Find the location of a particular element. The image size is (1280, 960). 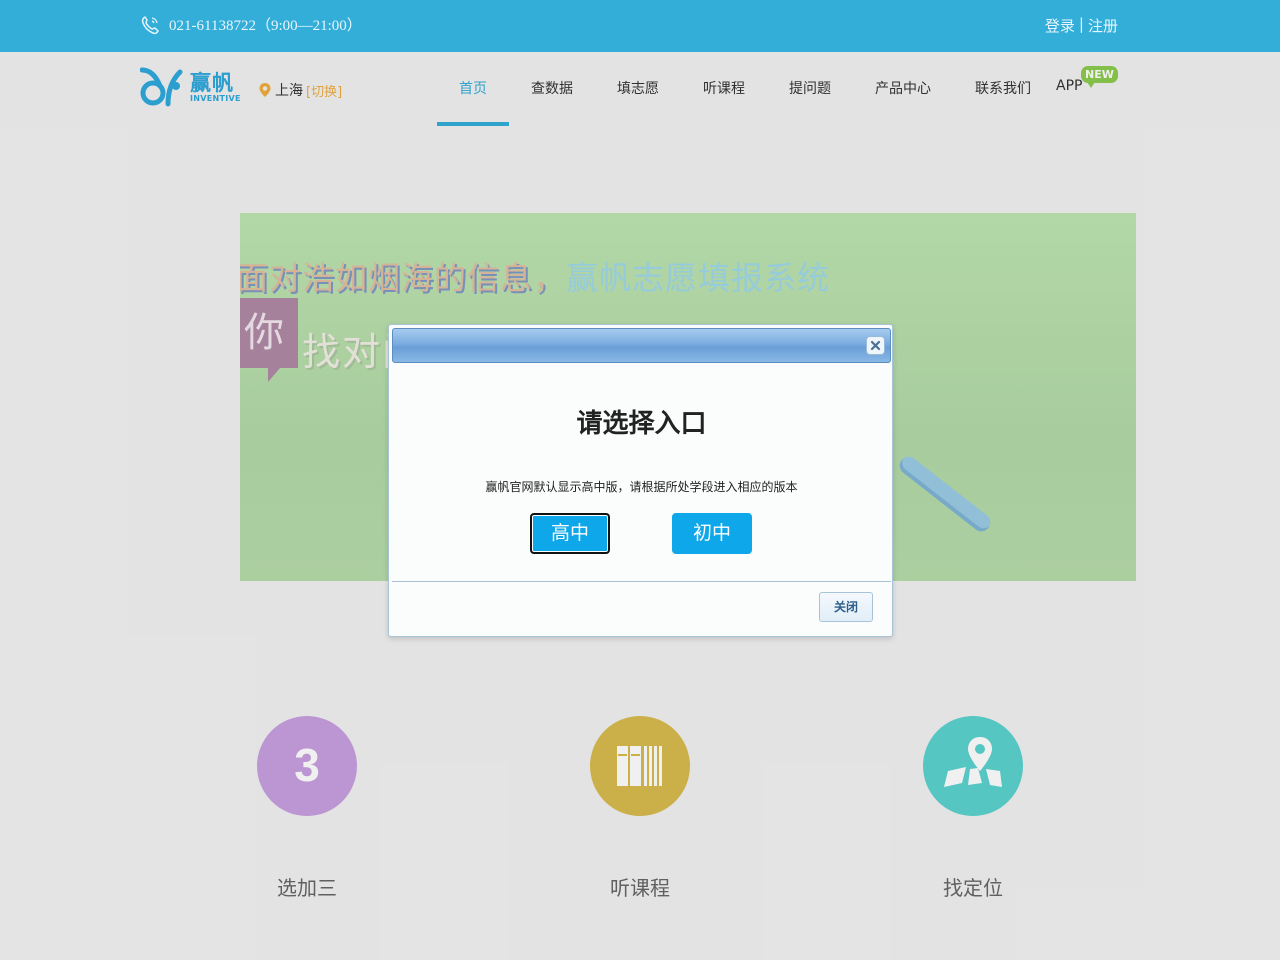

contact-phone: 021-61138722（9:00—21:00） is located at coordinates (251, 24).